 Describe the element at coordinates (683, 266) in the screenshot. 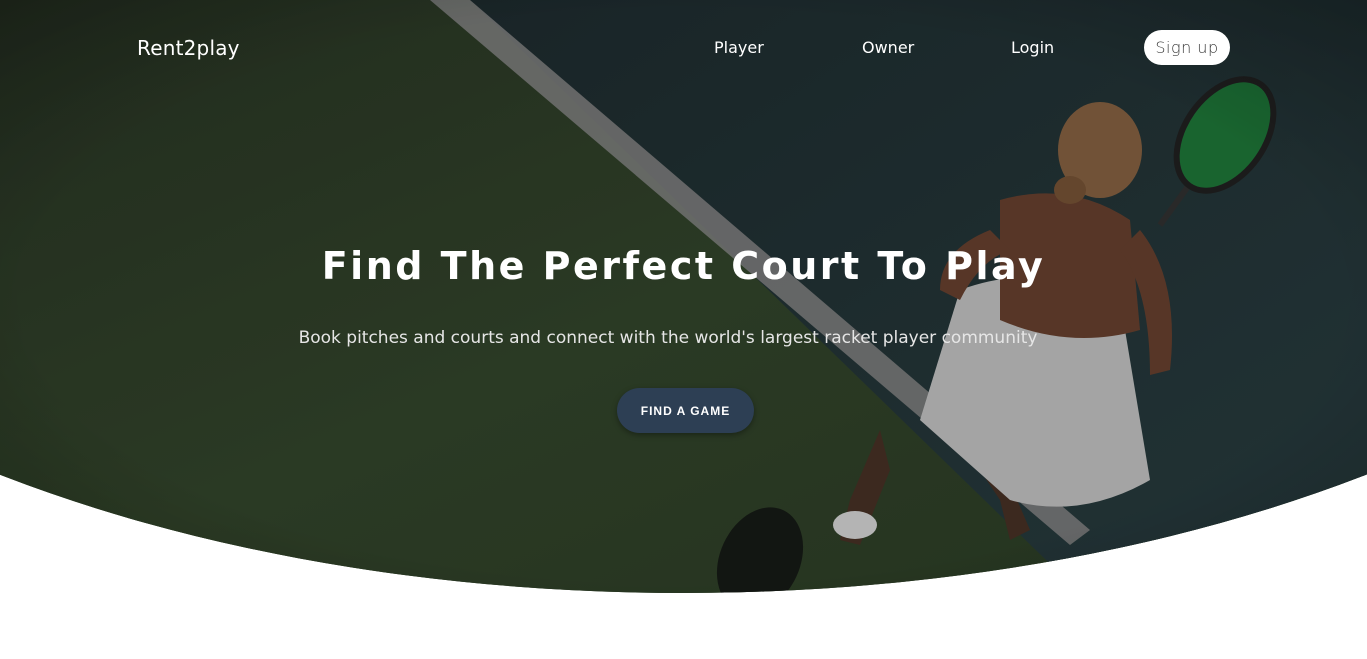

I see `hero-title: Find The Perfect Court To Play` at that location.